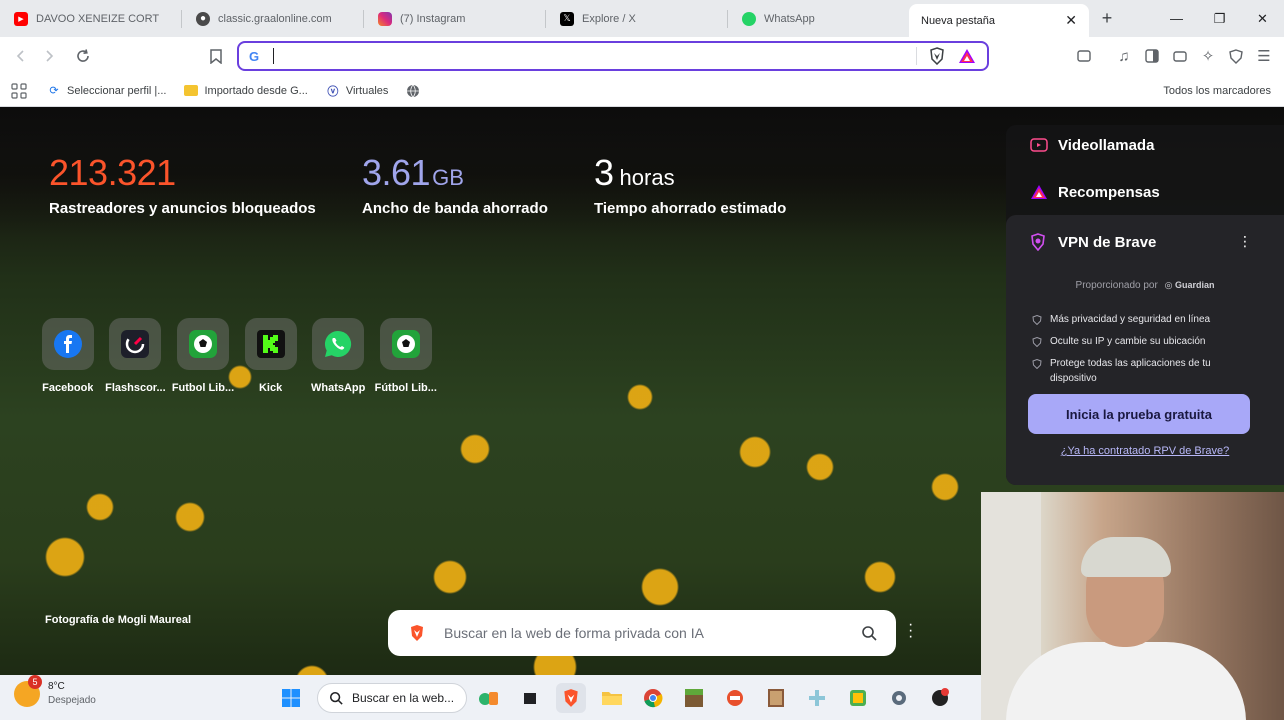  Describe the element at coordinates (910, 631) in the screenshot. I see `more-options-icon: · · ·` at that location.